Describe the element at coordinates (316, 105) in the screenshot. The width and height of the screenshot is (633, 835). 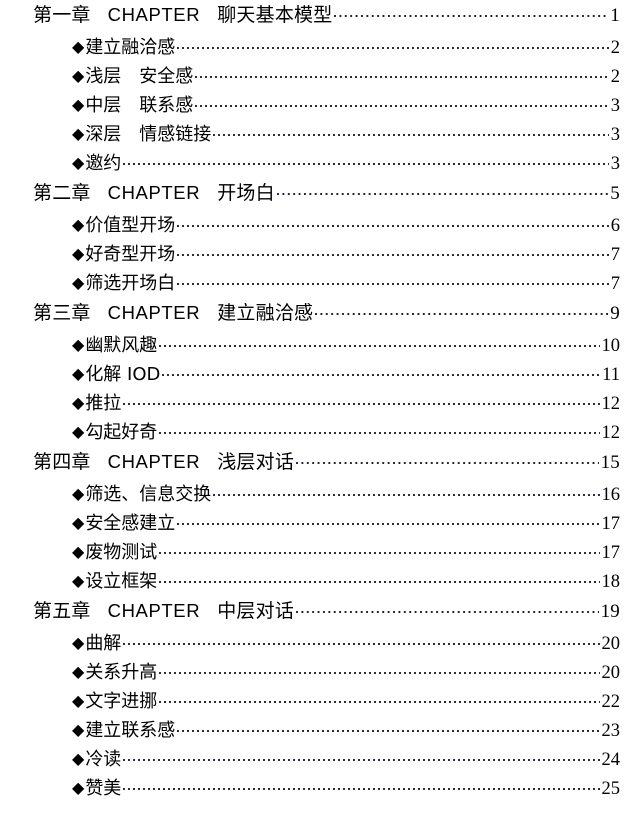
I see `toc-item-row: ◆ 中层 联系感 3` at that location.